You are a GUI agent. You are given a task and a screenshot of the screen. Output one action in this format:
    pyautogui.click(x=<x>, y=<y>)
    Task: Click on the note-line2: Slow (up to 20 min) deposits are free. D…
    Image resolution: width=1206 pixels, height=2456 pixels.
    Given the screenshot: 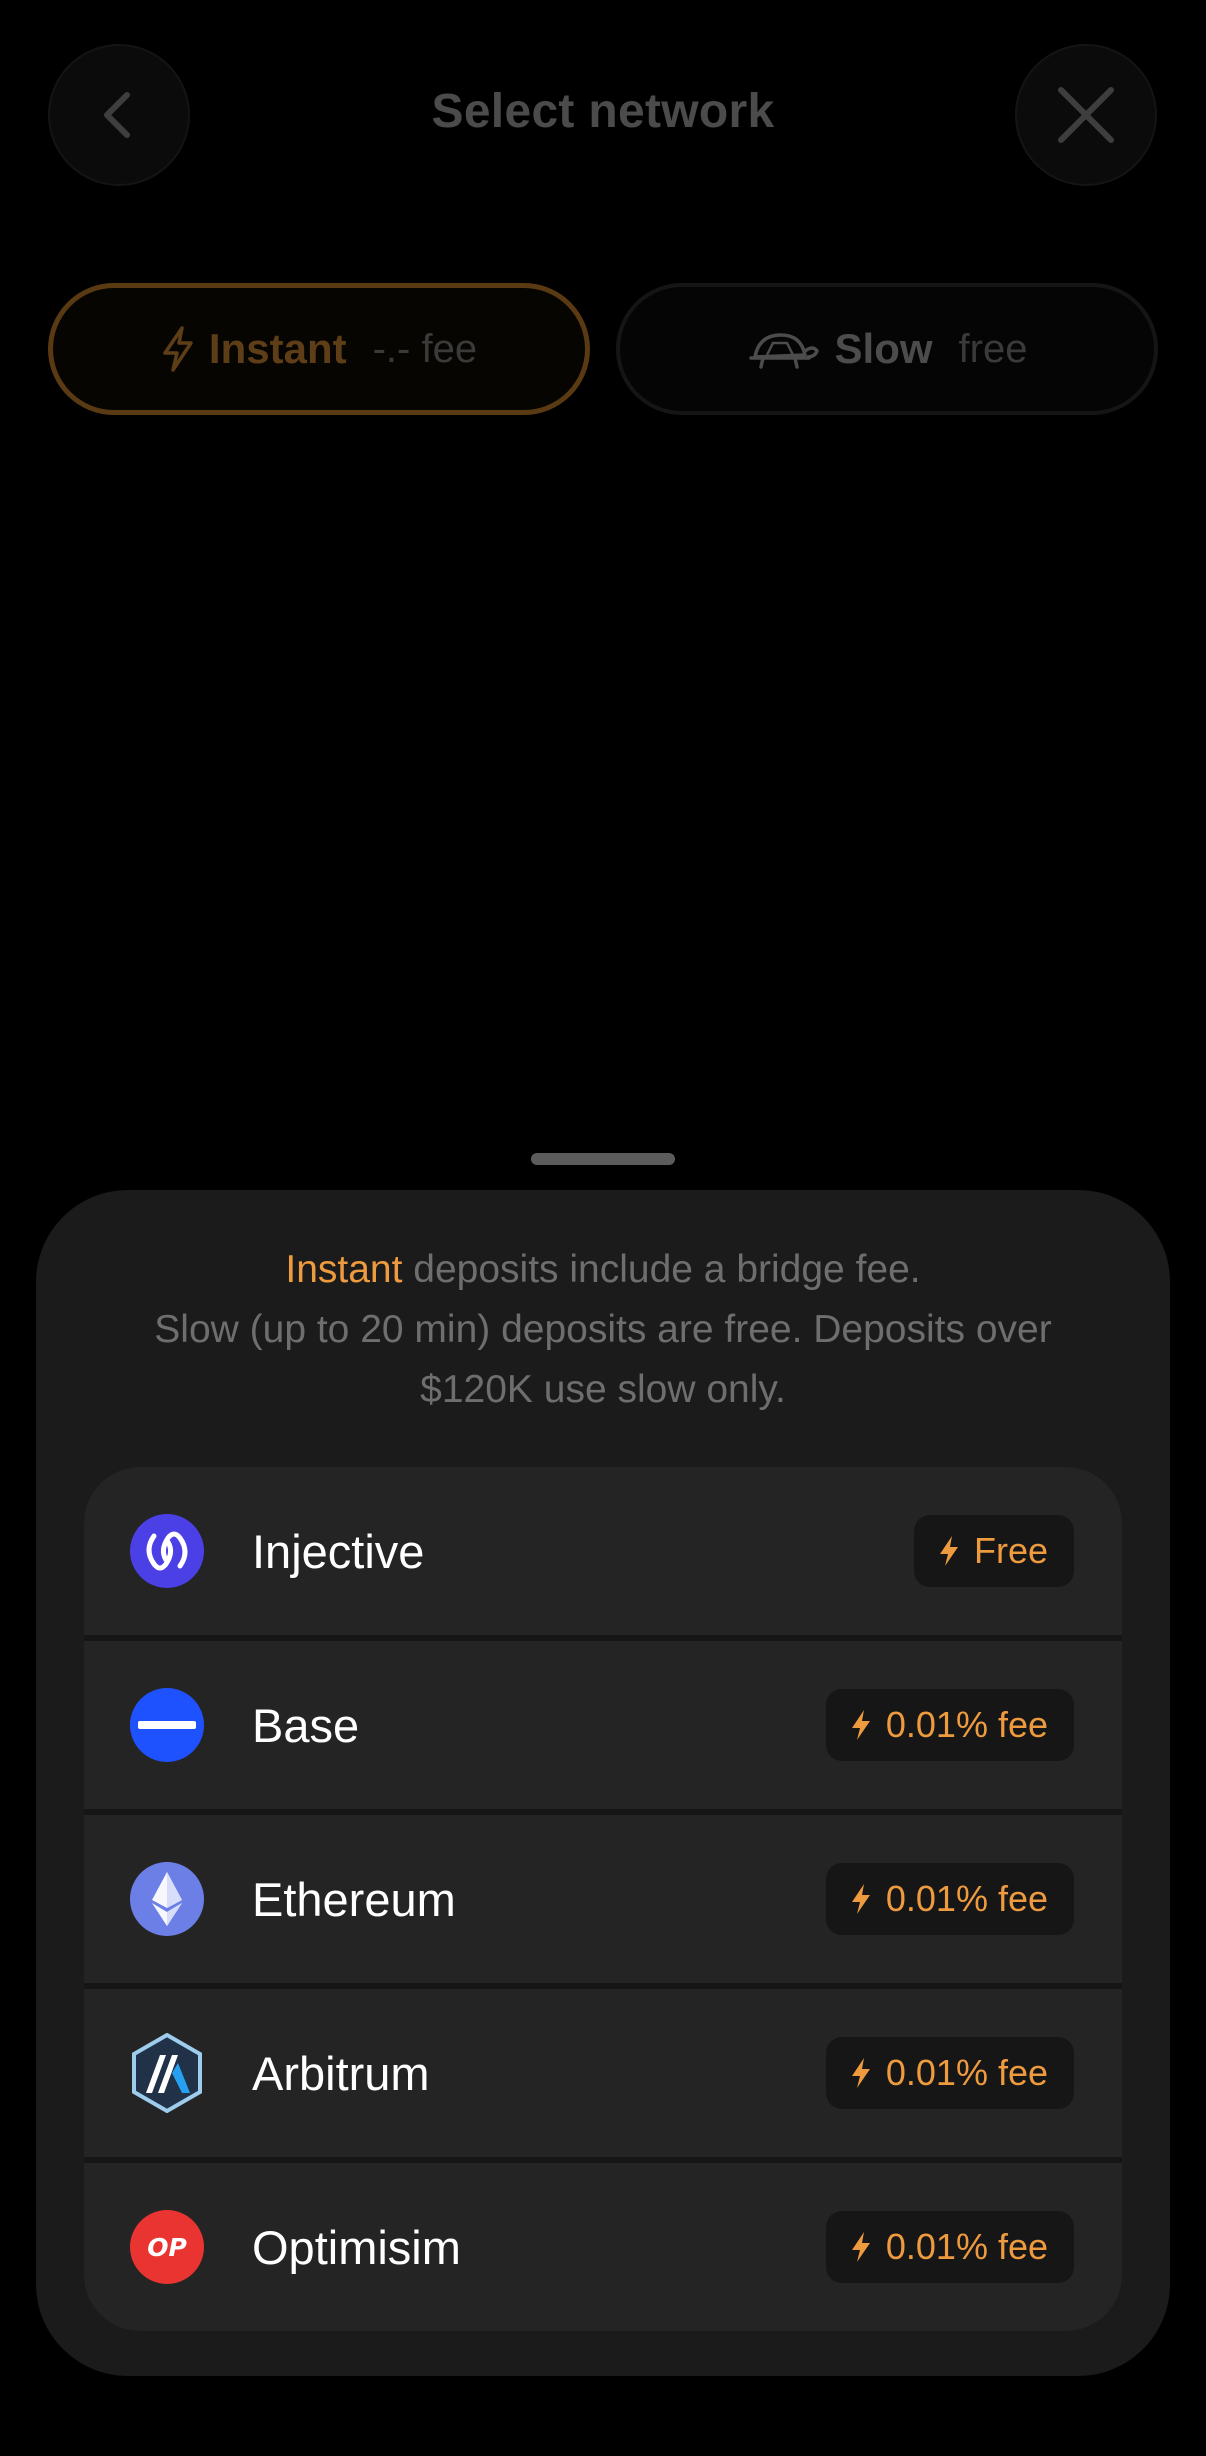 What is the action you would take?
    pyautogui.click(x=603, y=1329)
    